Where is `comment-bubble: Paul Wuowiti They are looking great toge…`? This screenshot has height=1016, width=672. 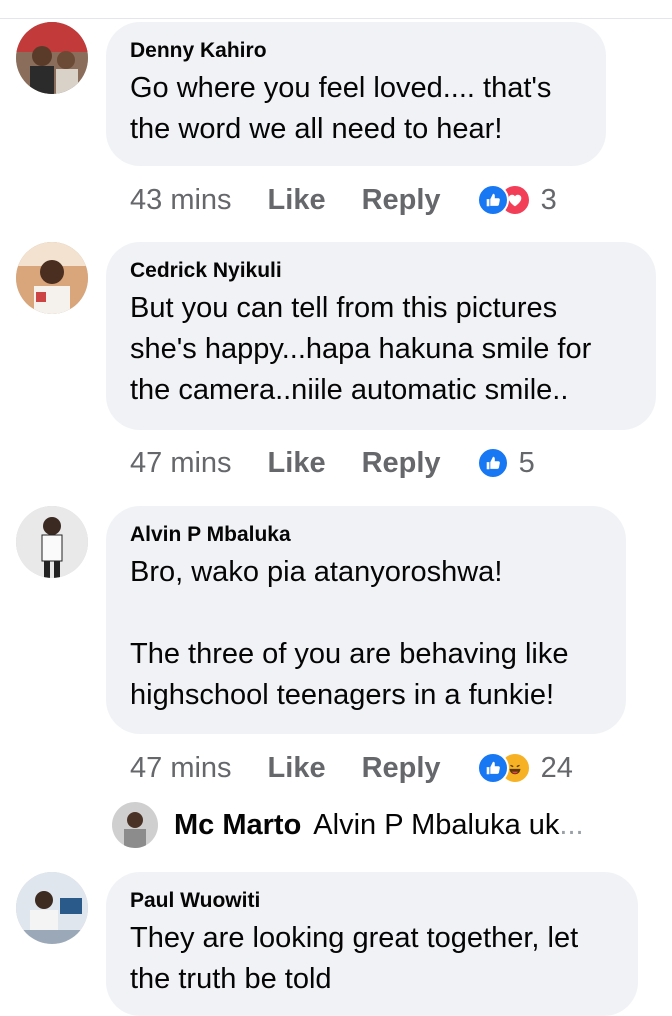 comment-bubble: Paul Wuowiti They are looking great toge… is located at coordinates (372, 944).